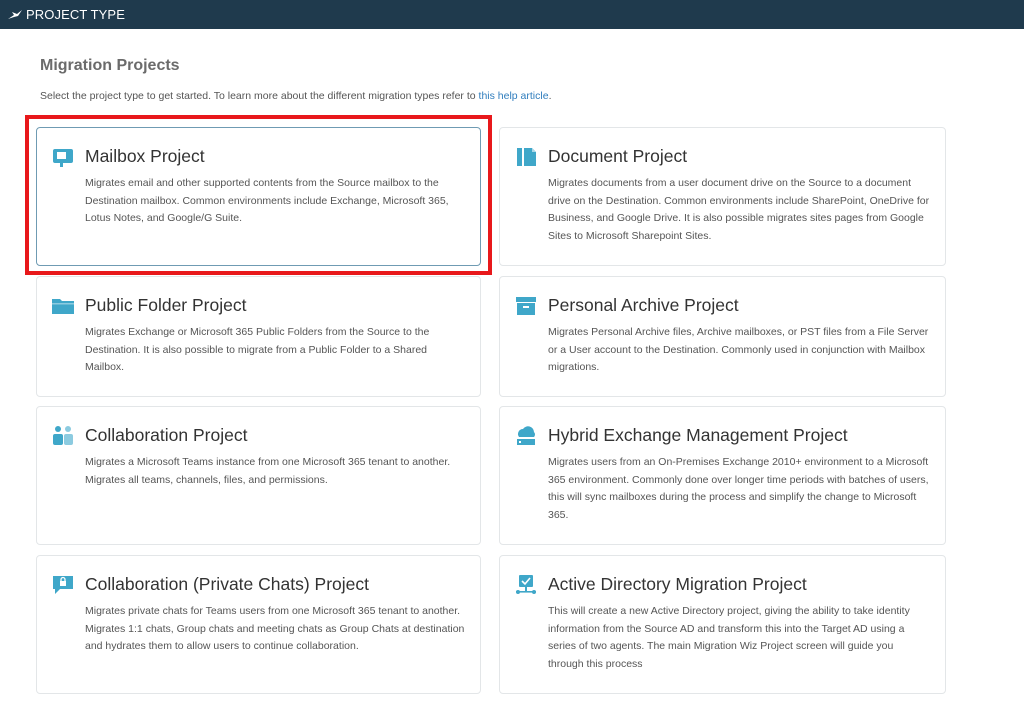 Image resolution: width=1024 pixels, height=703 pixels. I want to click on archive-icon, so click(526, 306).